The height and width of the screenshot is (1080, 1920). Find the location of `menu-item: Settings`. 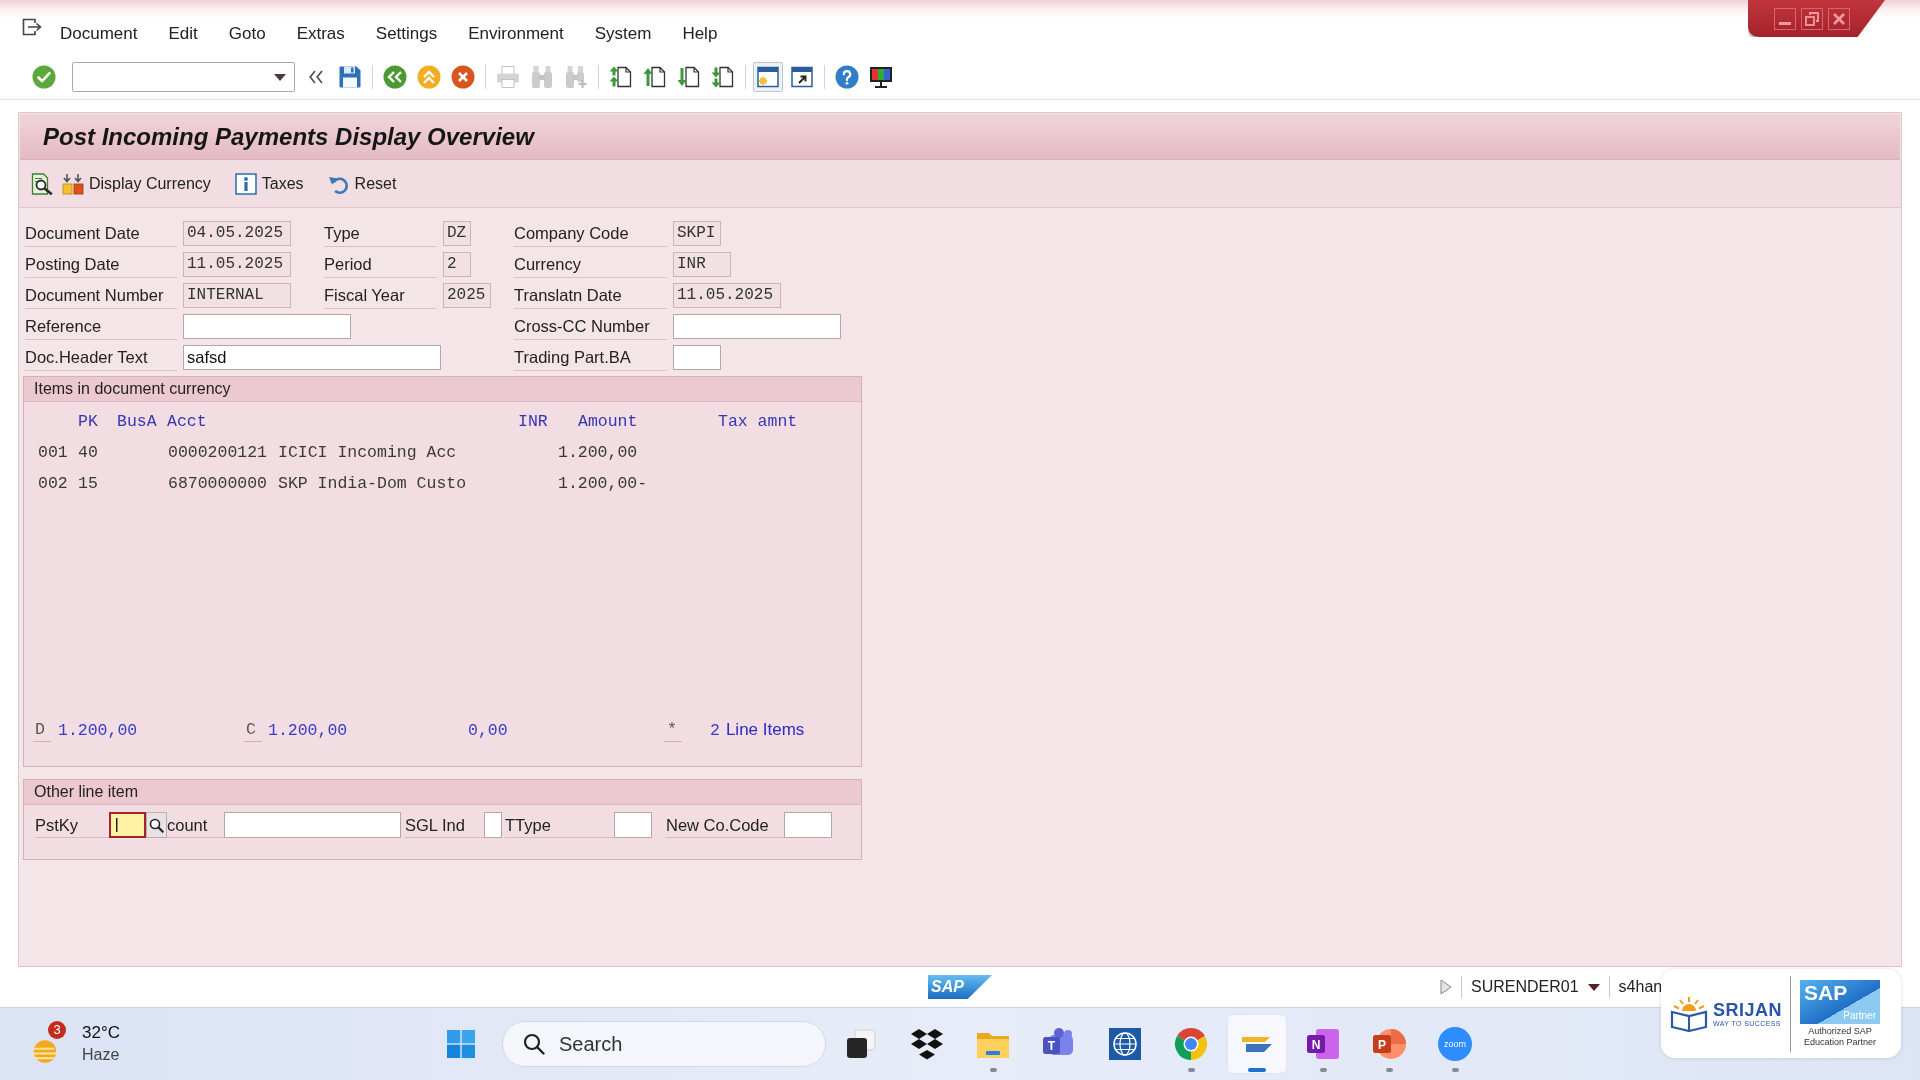

menu-item: Settings is located at coordinates (406, 33).